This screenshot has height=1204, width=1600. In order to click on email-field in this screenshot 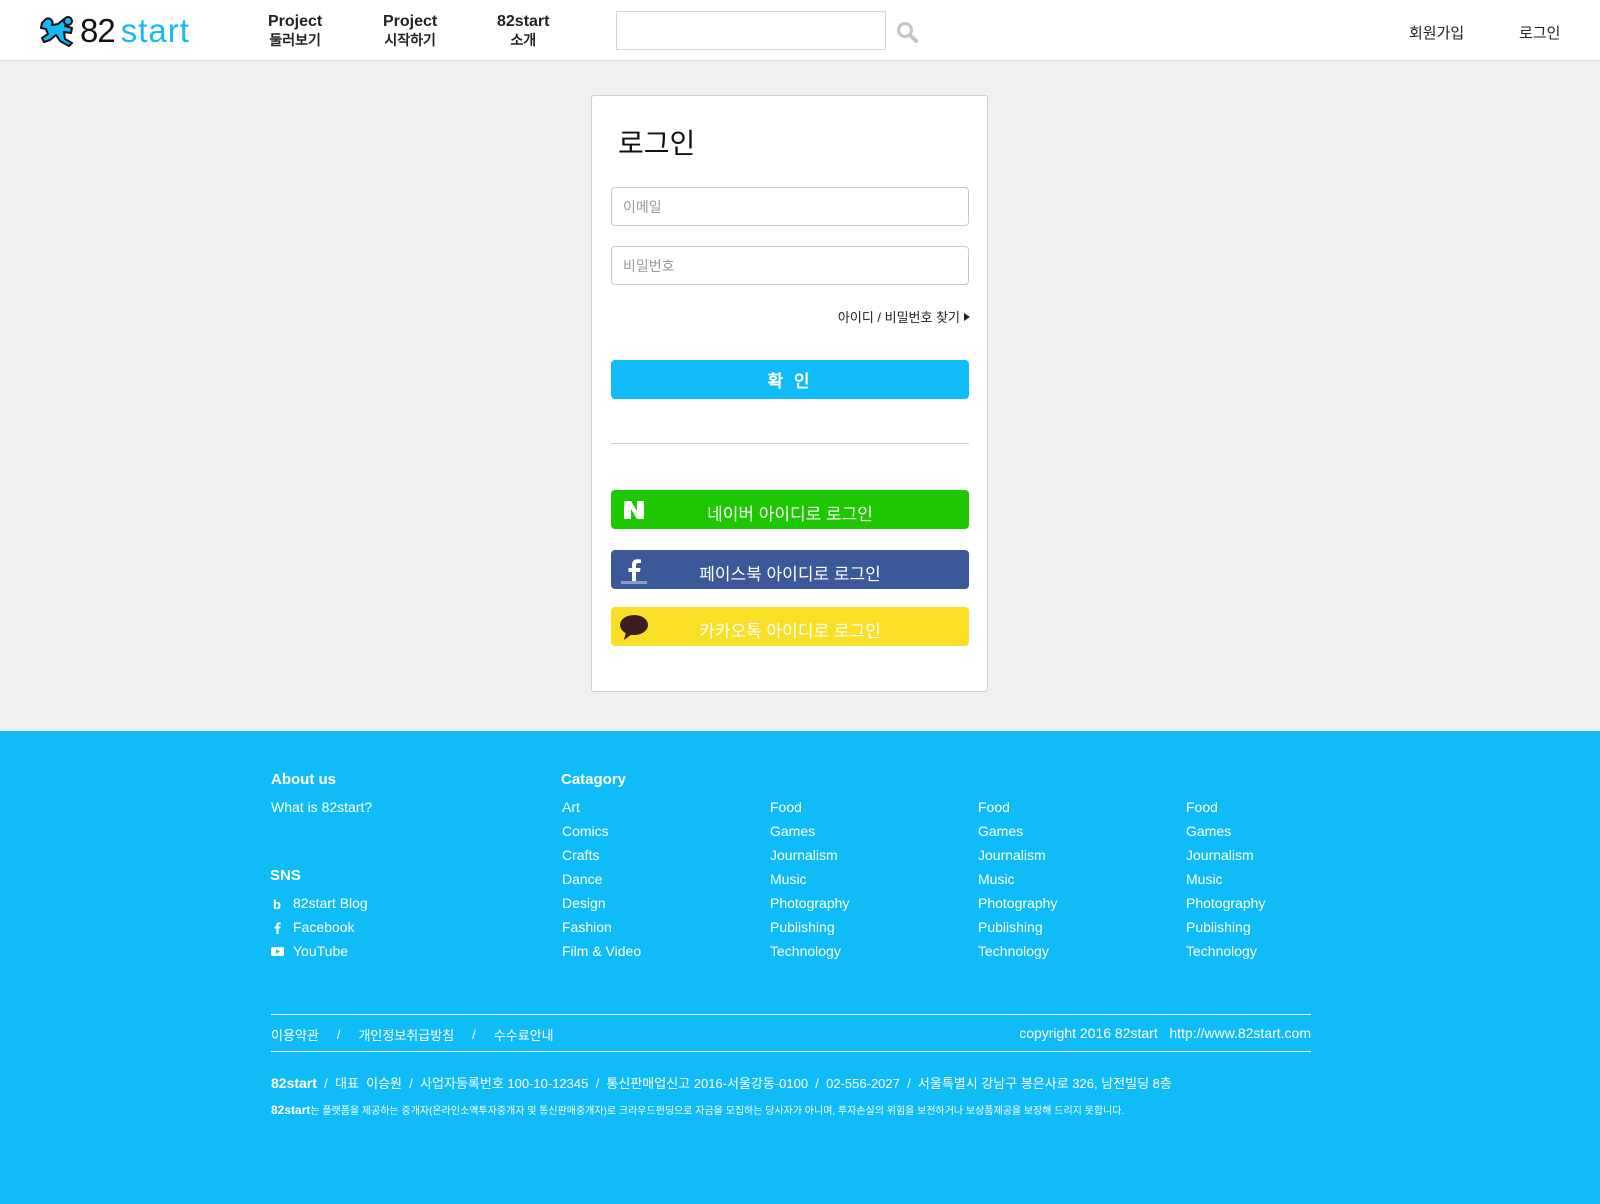, I will do `click(790, 206)`.